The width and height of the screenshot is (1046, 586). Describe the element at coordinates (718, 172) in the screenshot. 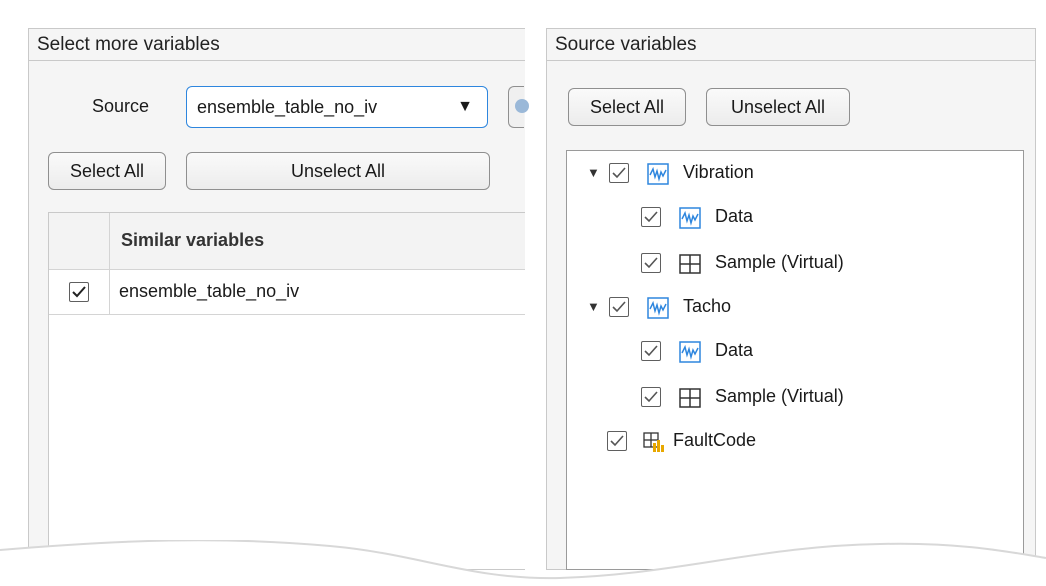

I see `tree-node-label: Vibration` at that location.